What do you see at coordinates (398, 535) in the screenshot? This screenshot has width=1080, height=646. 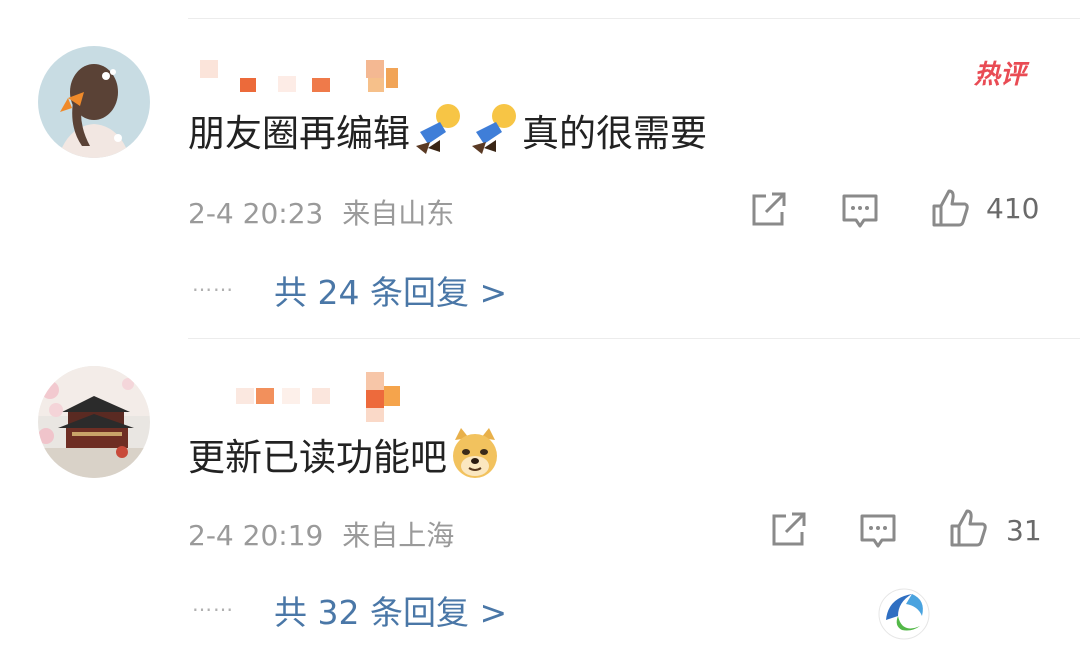 I see `location: 来自上海` at bounding box center [398, 535].